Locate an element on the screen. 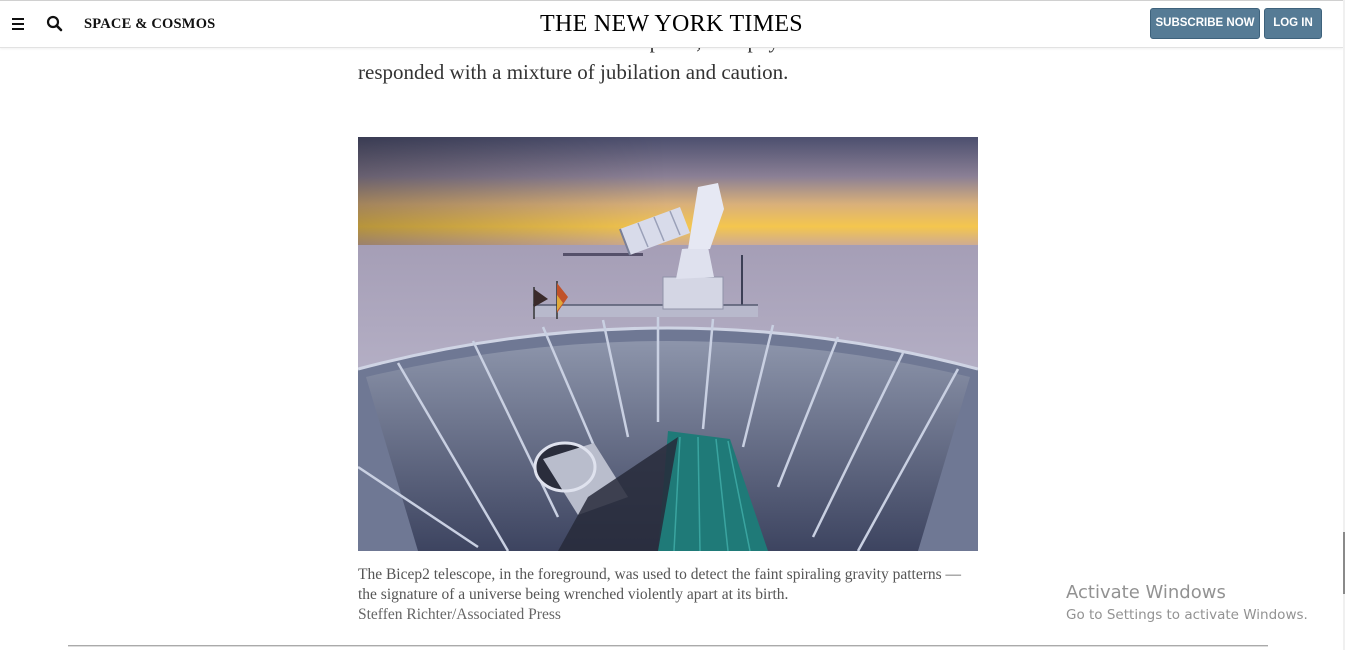  masthead-logo: THE NEW YORK TIMES is located at coordinates (672, 24).